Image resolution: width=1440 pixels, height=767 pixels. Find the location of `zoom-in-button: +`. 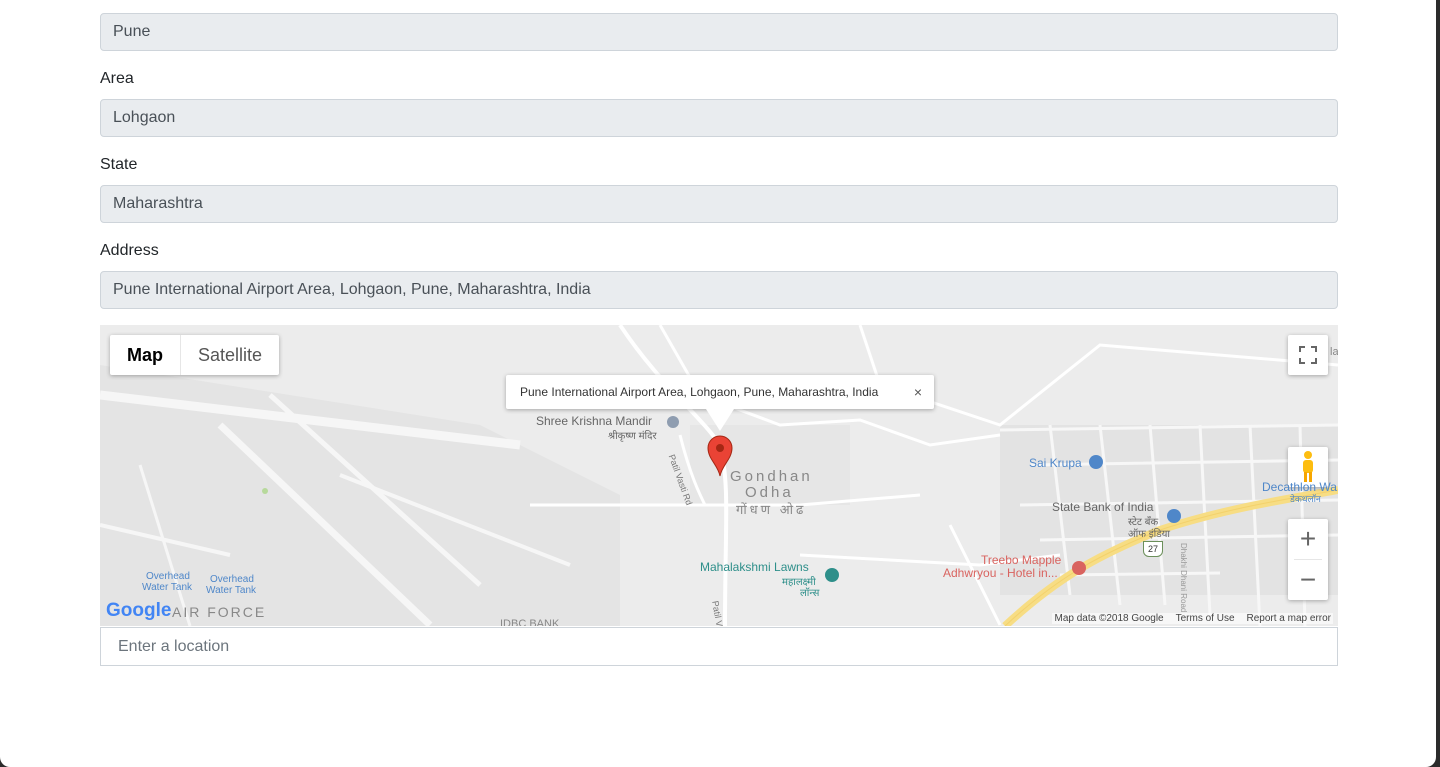

zoom-in-button: + is located at coordinates (1308, 539).